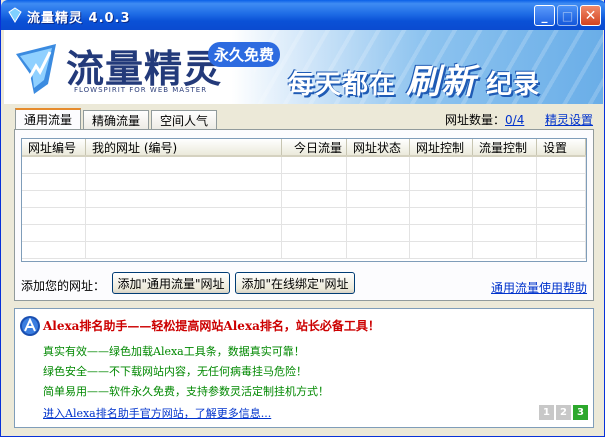 The image size is (605, 437). Describe the element at coordinates (563, 412) in the screenshot. I see `promo-page-2: 2` at that location.